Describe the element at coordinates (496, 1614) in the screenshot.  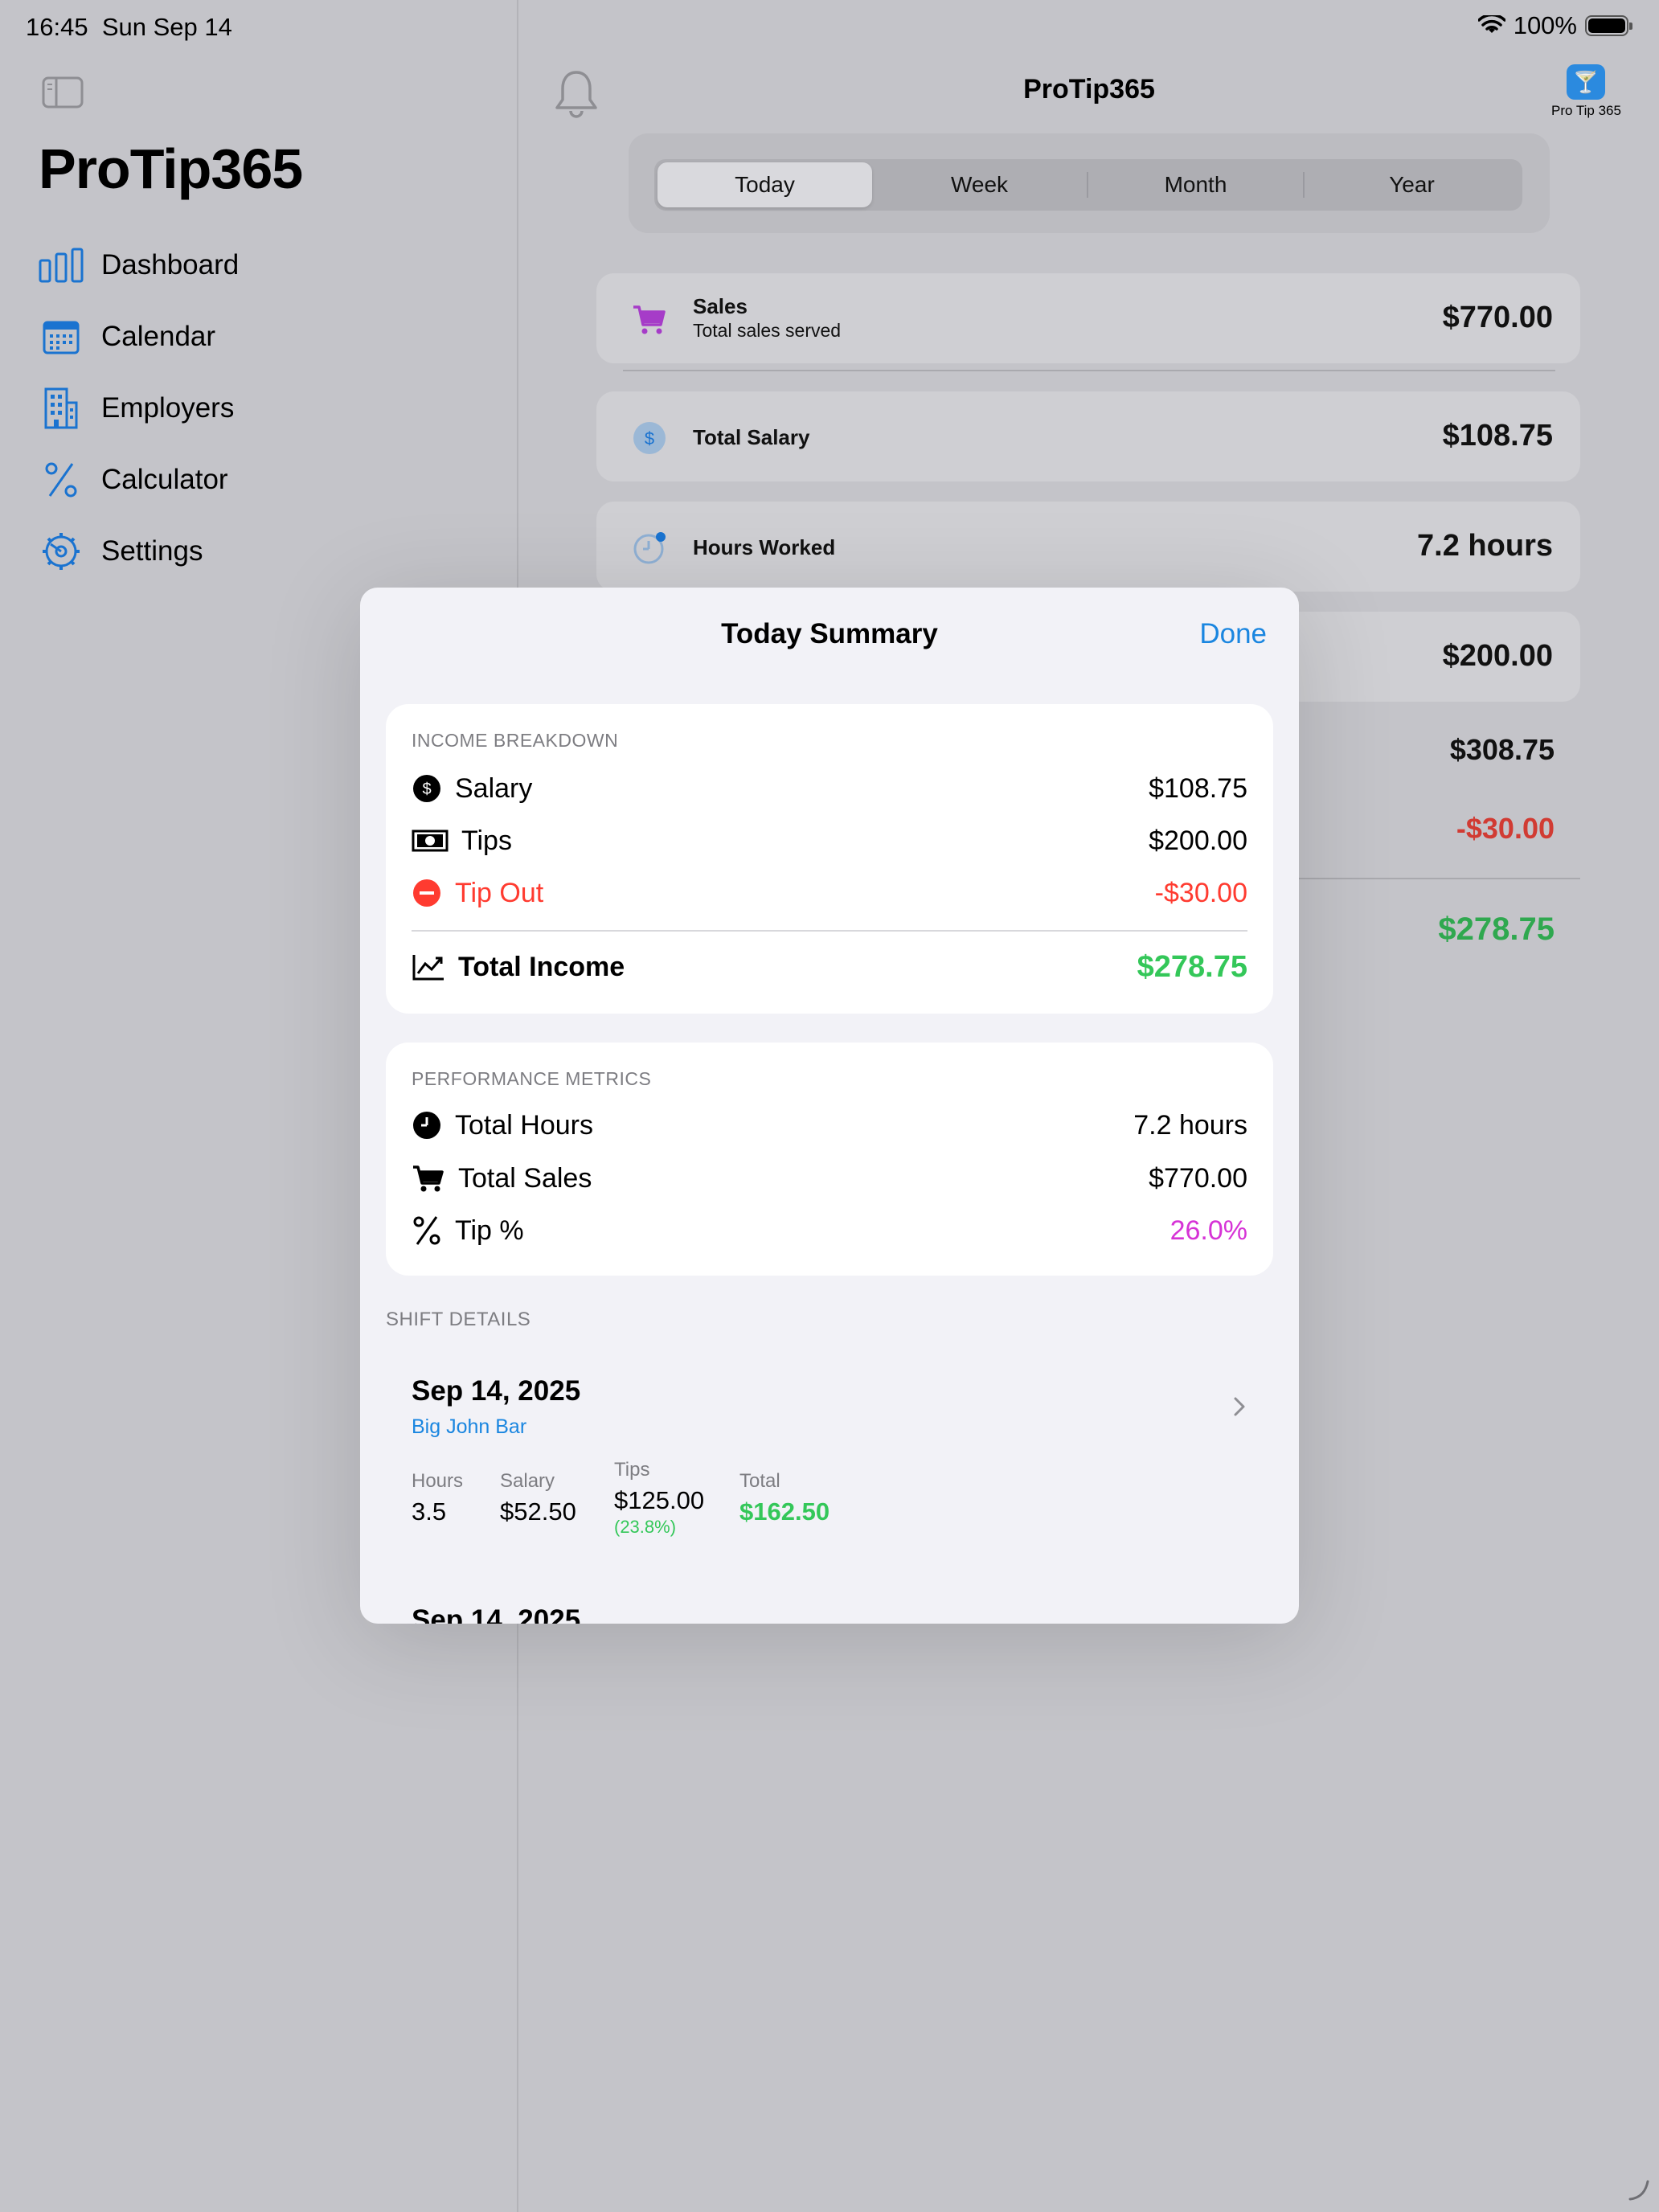
I see `shift-date: Sep 14, 2025` at that location.